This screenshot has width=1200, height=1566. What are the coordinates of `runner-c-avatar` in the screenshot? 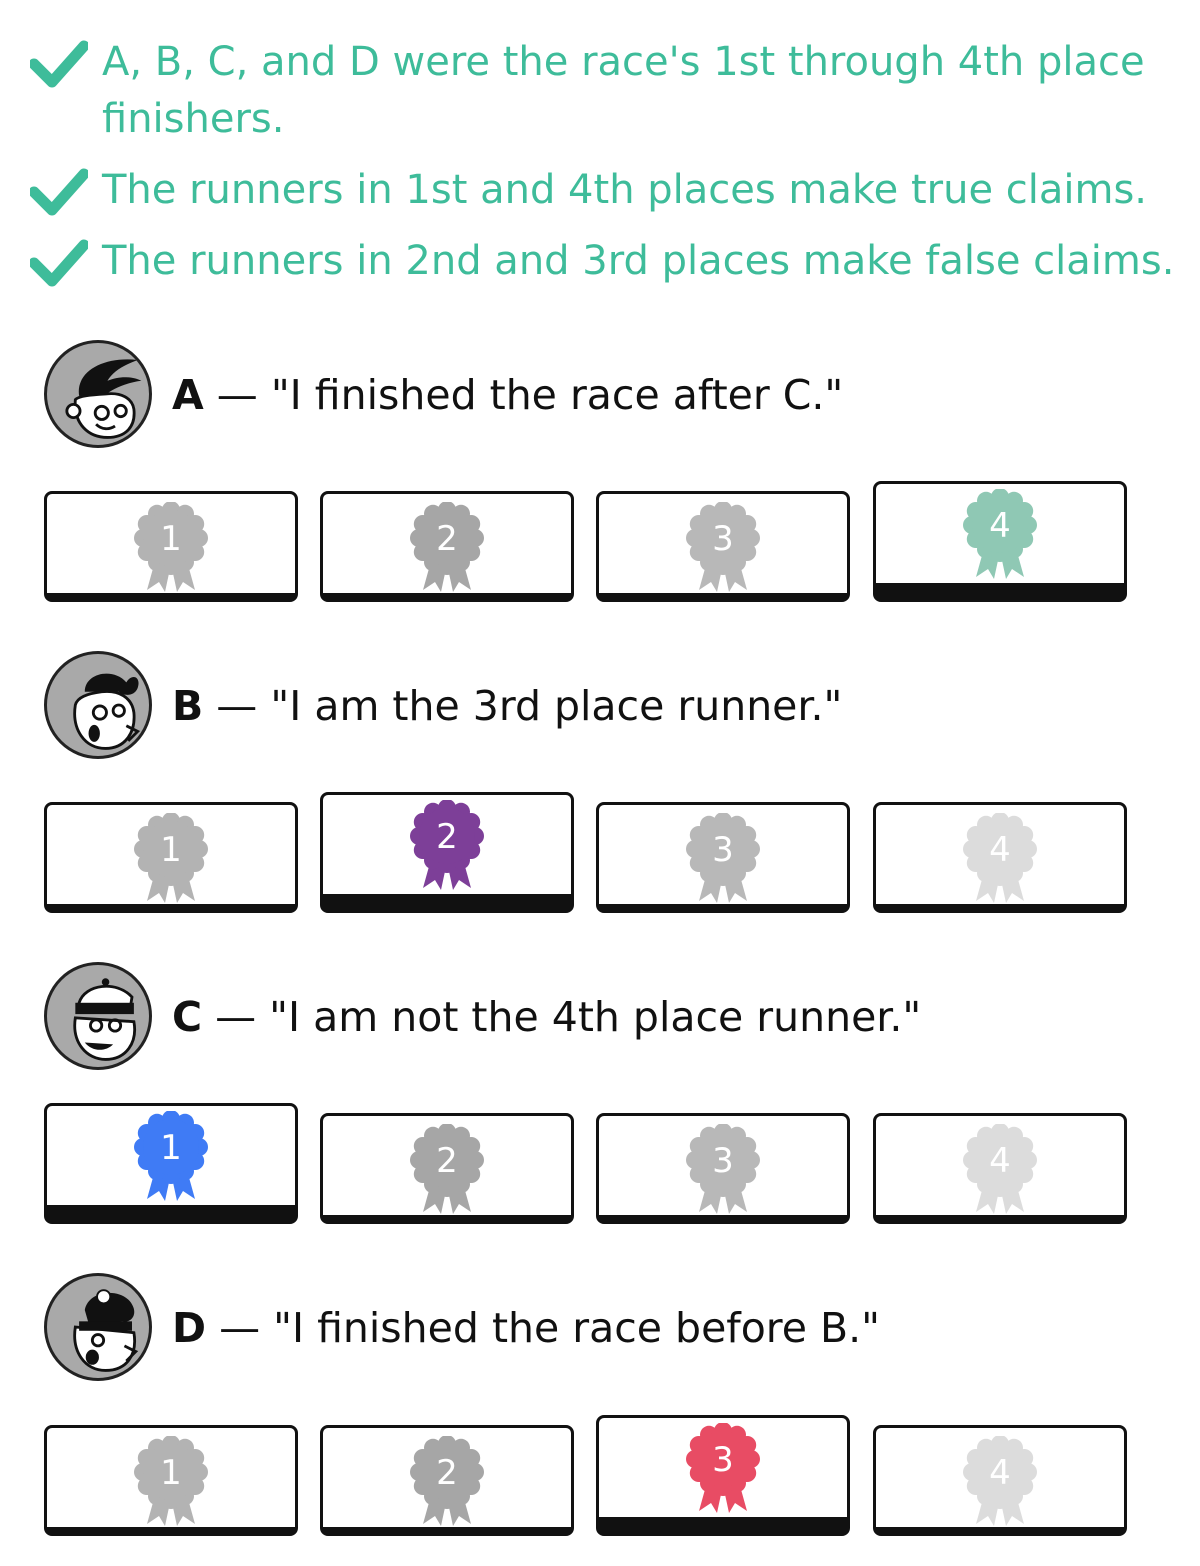 It's located at (98, 1016).